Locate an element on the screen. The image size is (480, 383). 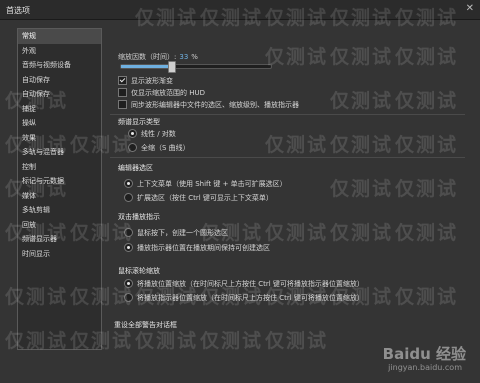
logo-url: jingyan.baidu.com is located at coordinates (425, 367).